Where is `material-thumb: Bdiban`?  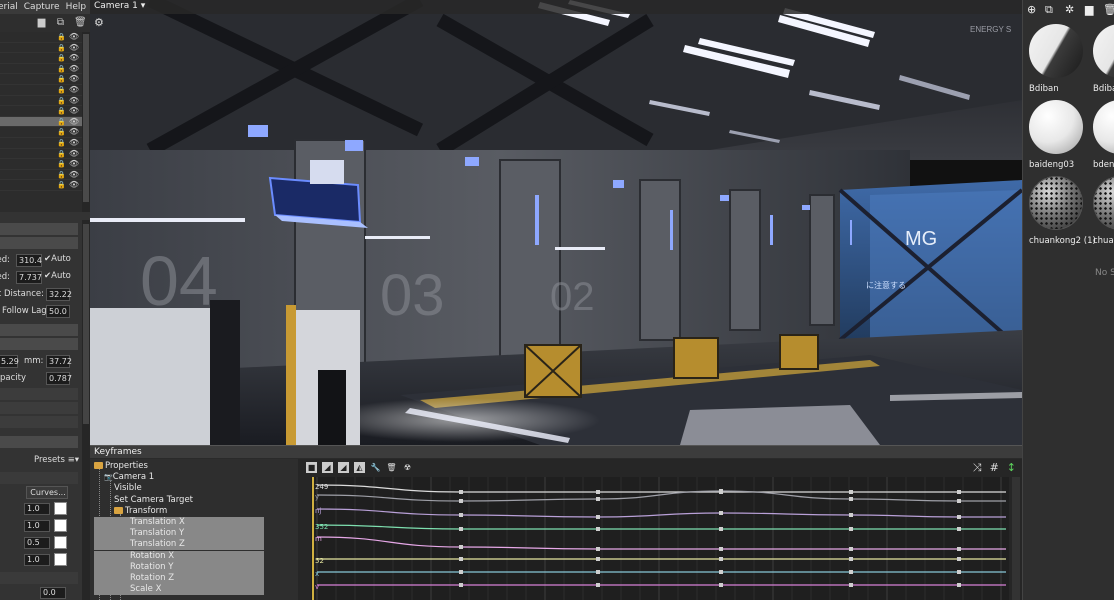
material-thumb: Bdiban is located at coordinates (1055, 59).